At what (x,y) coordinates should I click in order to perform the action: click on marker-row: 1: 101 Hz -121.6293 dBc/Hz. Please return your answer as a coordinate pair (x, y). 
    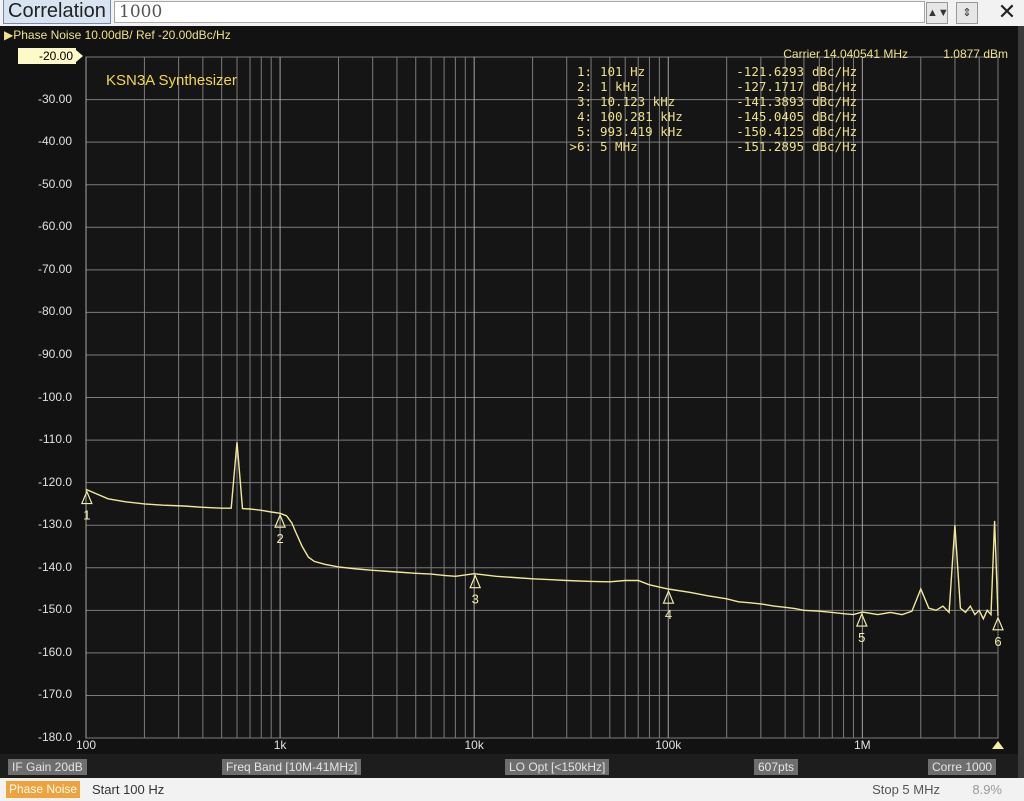
    Looking at the image, I should click on (702, 71).